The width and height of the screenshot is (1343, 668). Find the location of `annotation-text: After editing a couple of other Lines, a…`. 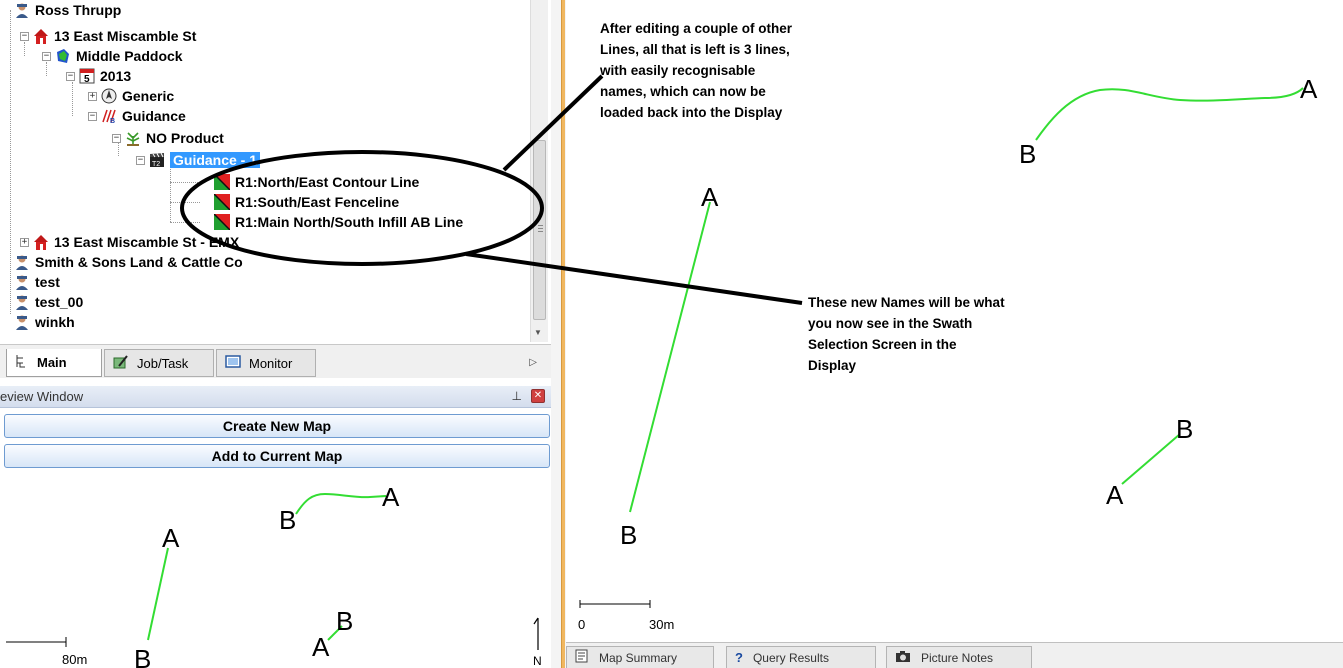

annotation-text: After editing a couple of other Lines, a… is located at coordinates (696, 70).